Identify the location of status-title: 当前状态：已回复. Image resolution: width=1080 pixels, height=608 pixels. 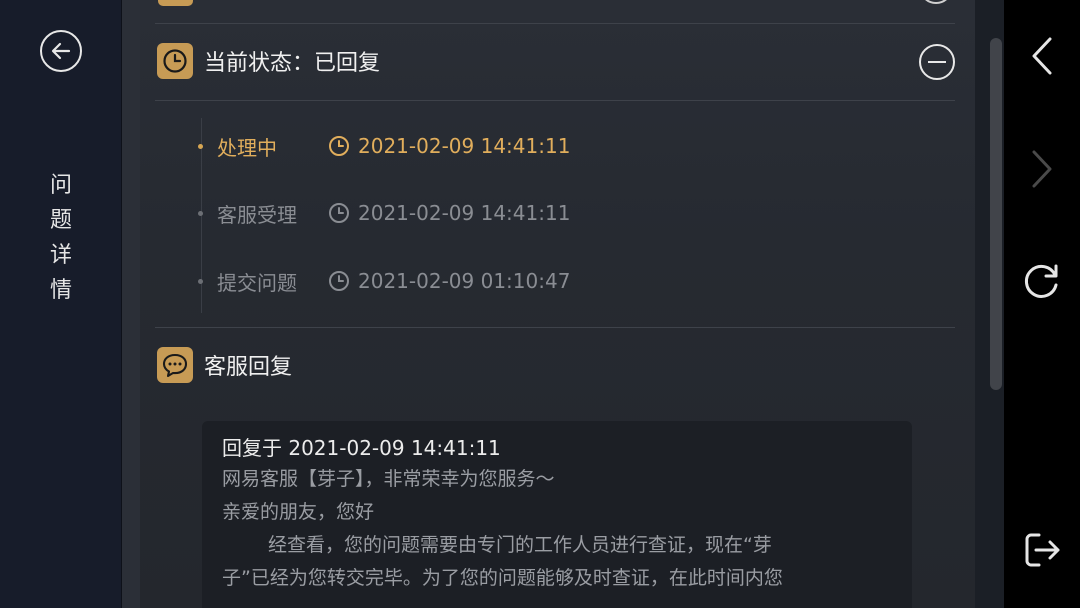
(292, 63).